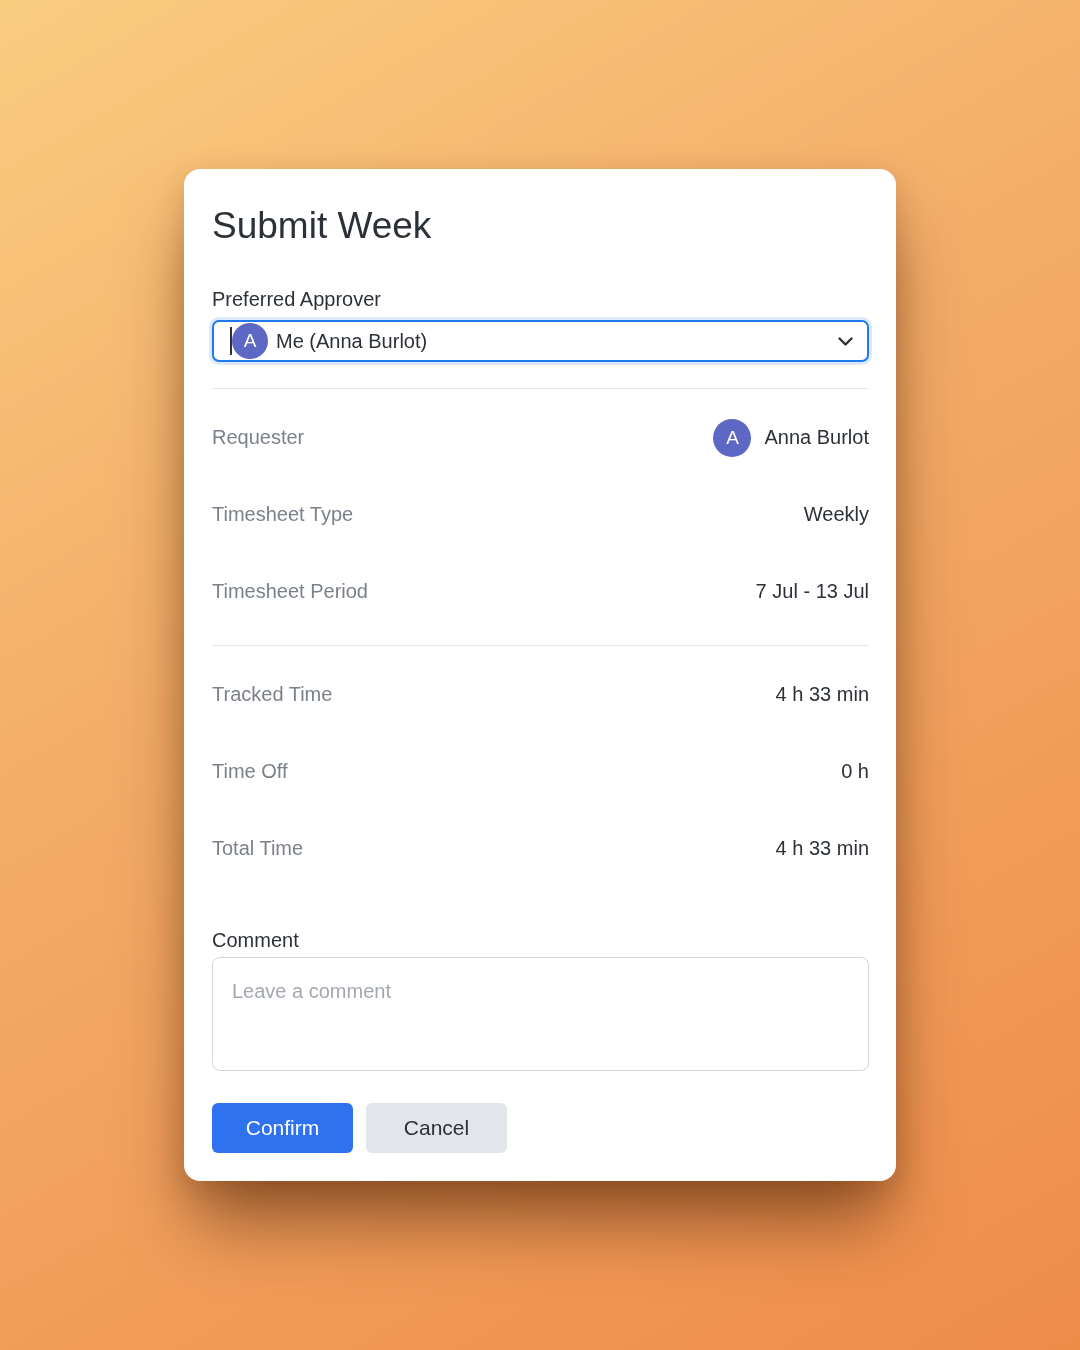 The height and width of the screenshot is (1350, 1080). What do you see at coordinates (812, 591) in the screenshot?
I see `detail-value: 7 Jul - 13 Jul` at bounding box center [812, 591].